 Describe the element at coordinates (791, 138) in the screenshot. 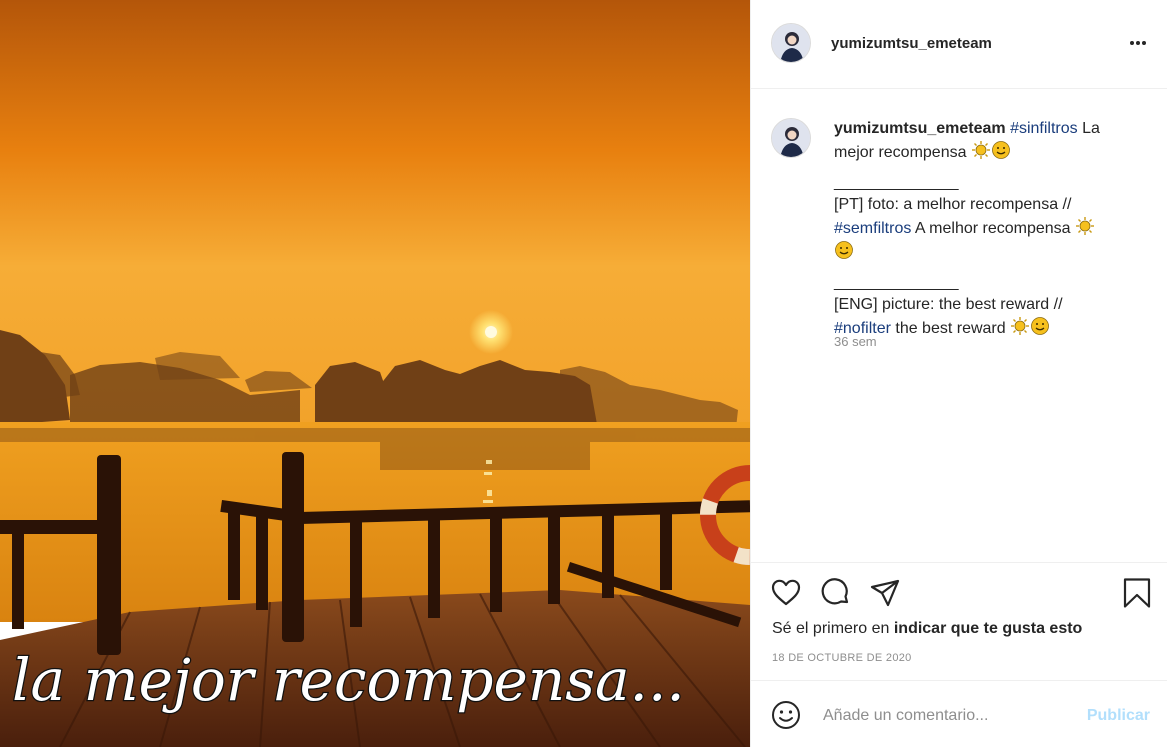

I see `caption-avatar` at that location.